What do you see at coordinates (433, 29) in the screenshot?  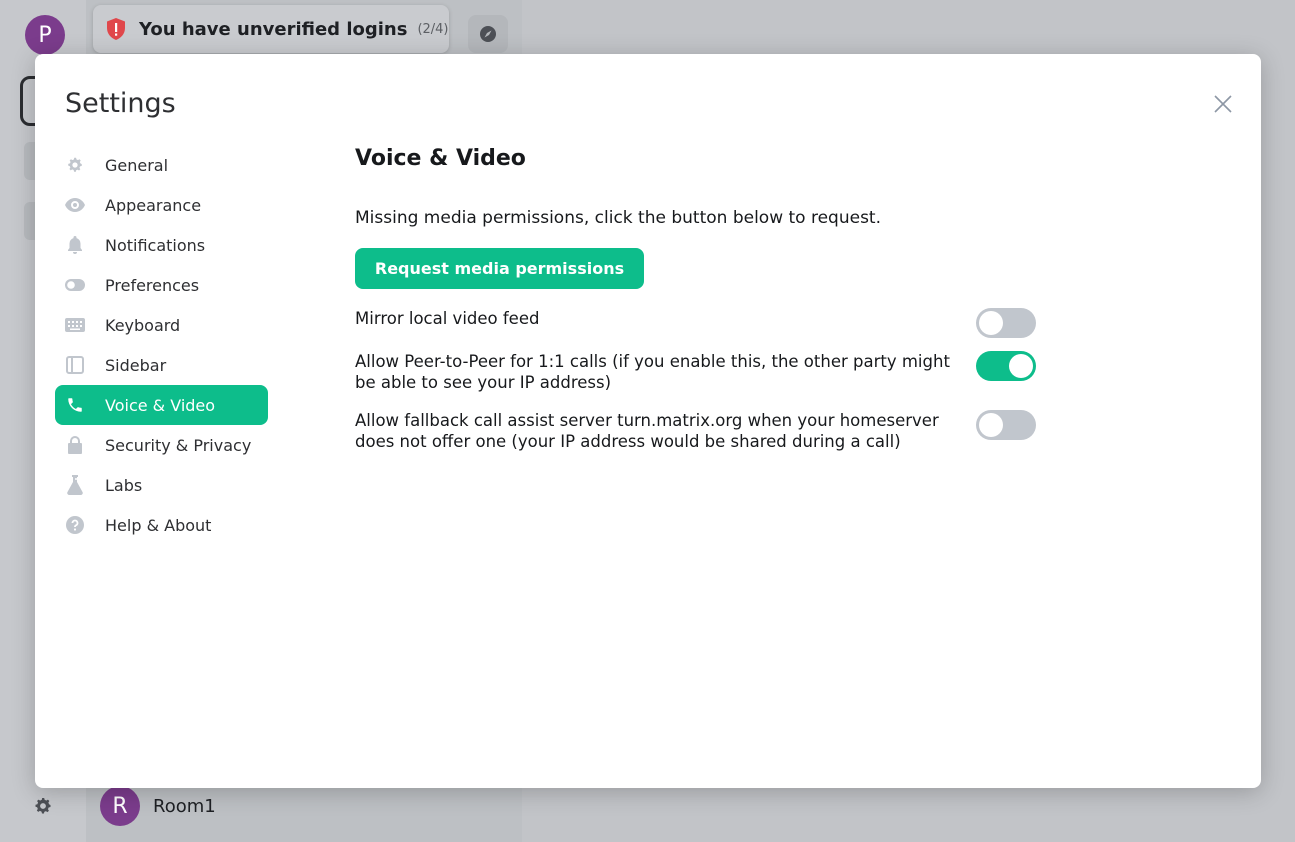 I see `toast-count: (2/4)` at bounding box center [433, 29].